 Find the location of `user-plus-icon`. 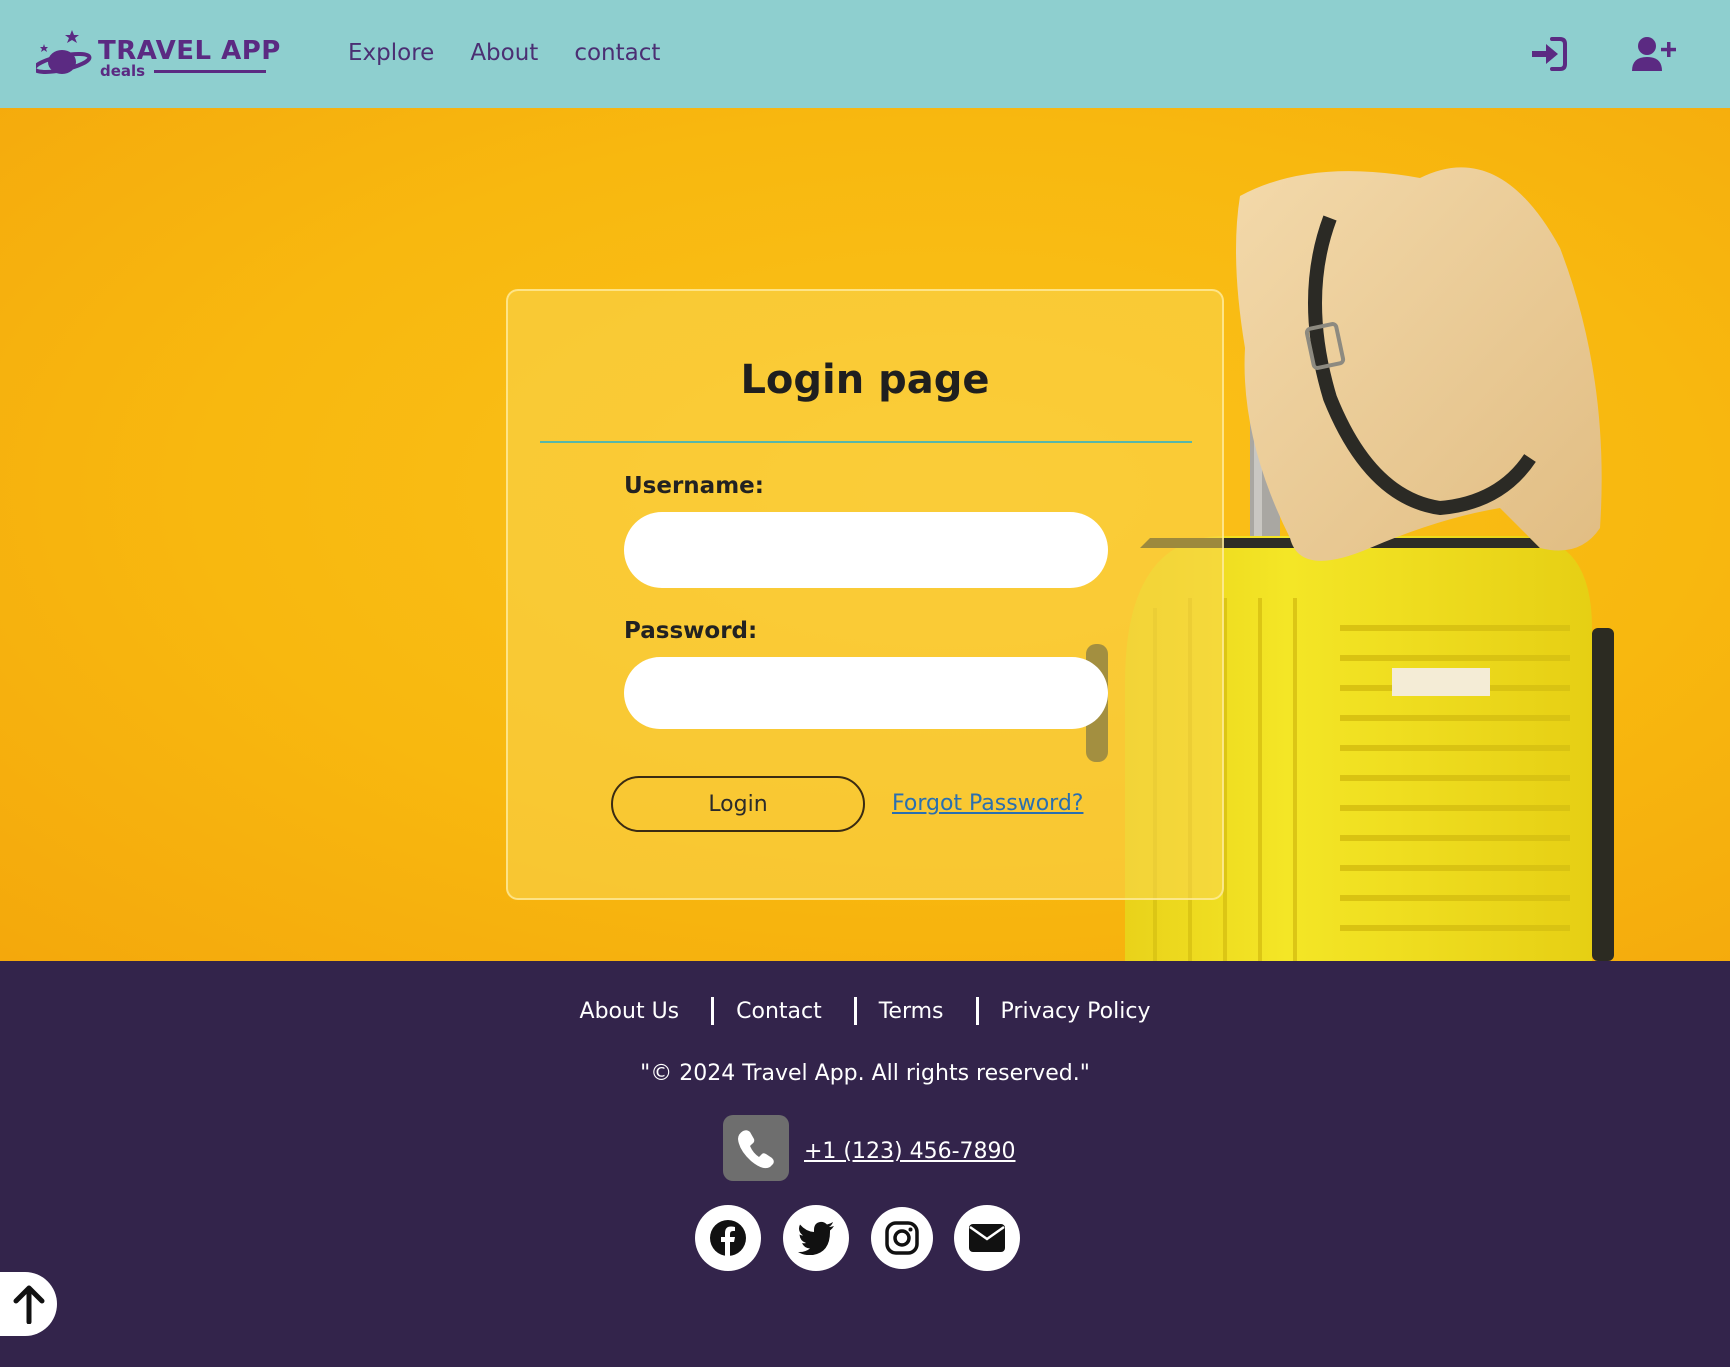

user-plus-icon is located at coordinates (1654, 54).